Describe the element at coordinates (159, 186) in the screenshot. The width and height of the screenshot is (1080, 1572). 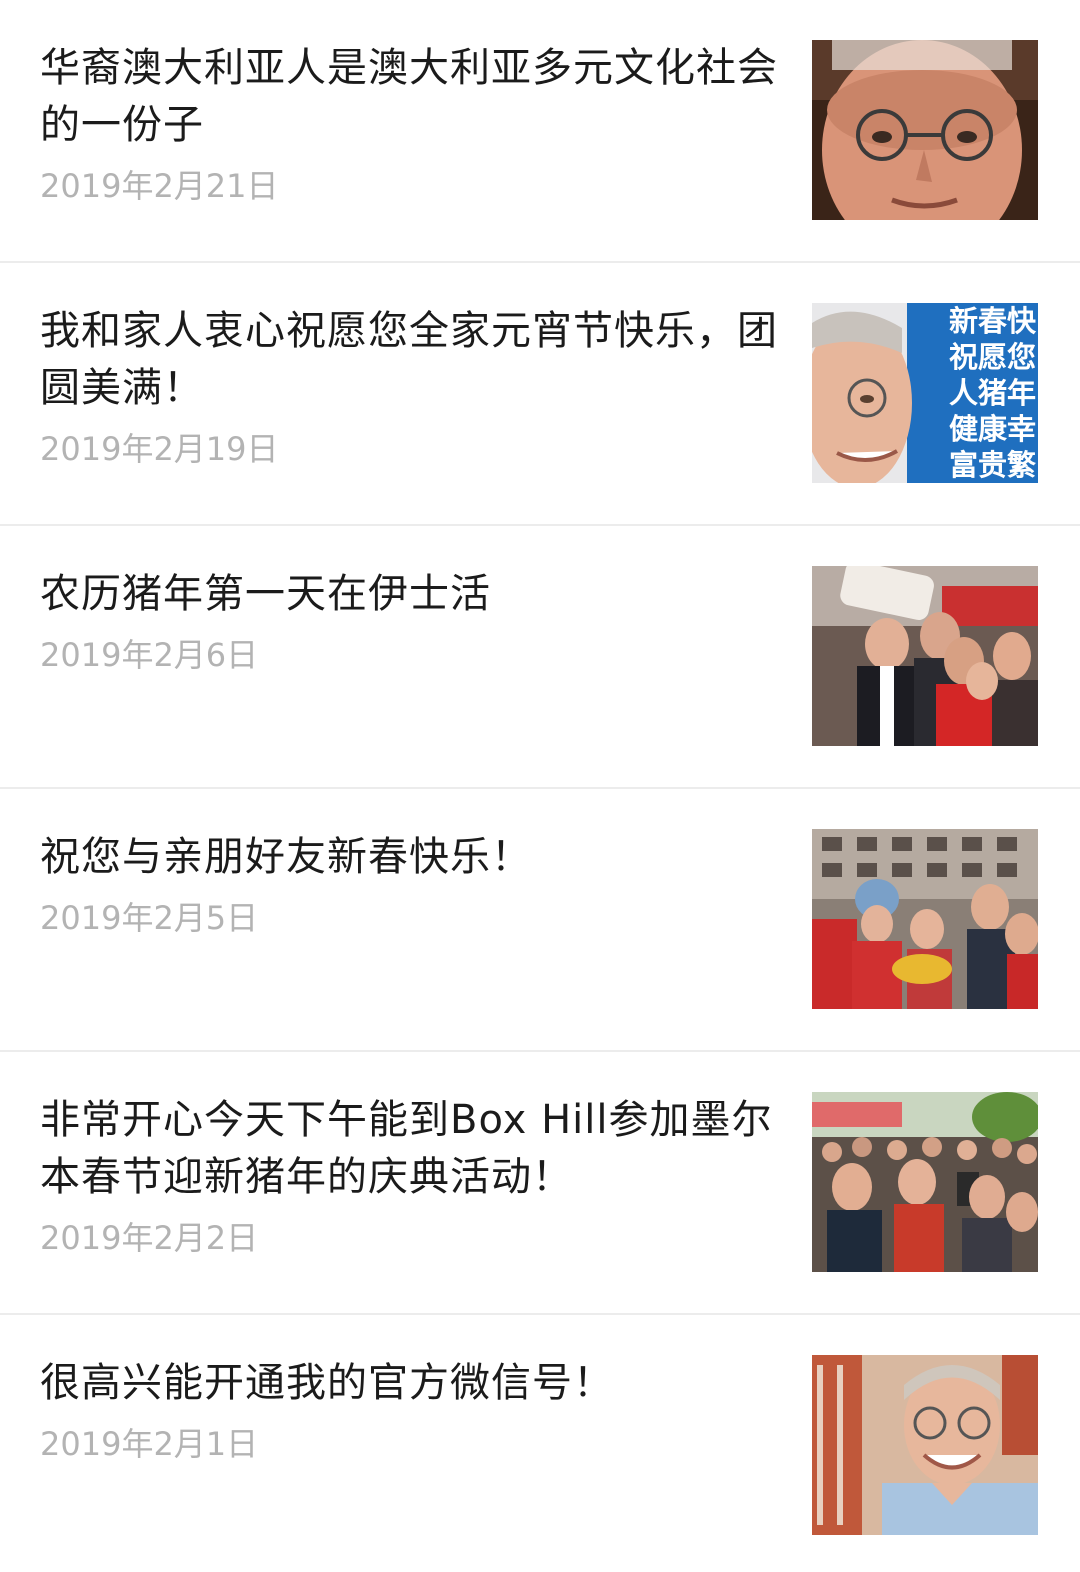
I see `article-date: 2019年2月21日` at that location.